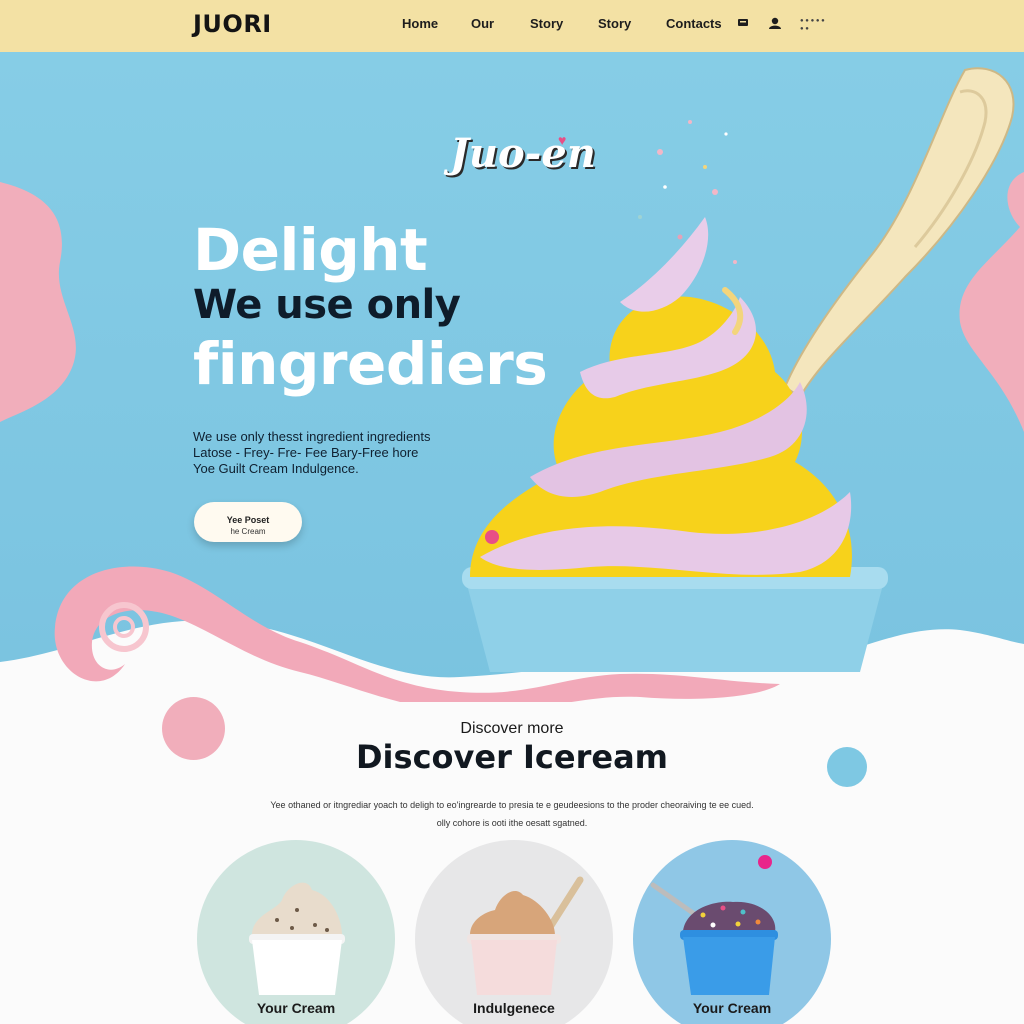  I want to click on section-title: Discover Iceream, so click(511, 757).